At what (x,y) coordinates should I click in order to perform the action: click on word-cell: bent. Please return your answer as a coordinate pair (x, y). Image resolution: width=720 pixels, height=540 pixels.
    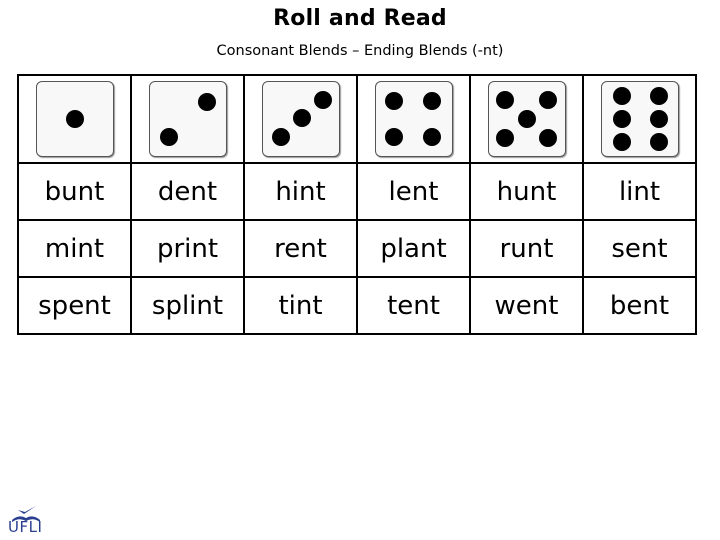
    Looking at the image, I should click on (639, 305).